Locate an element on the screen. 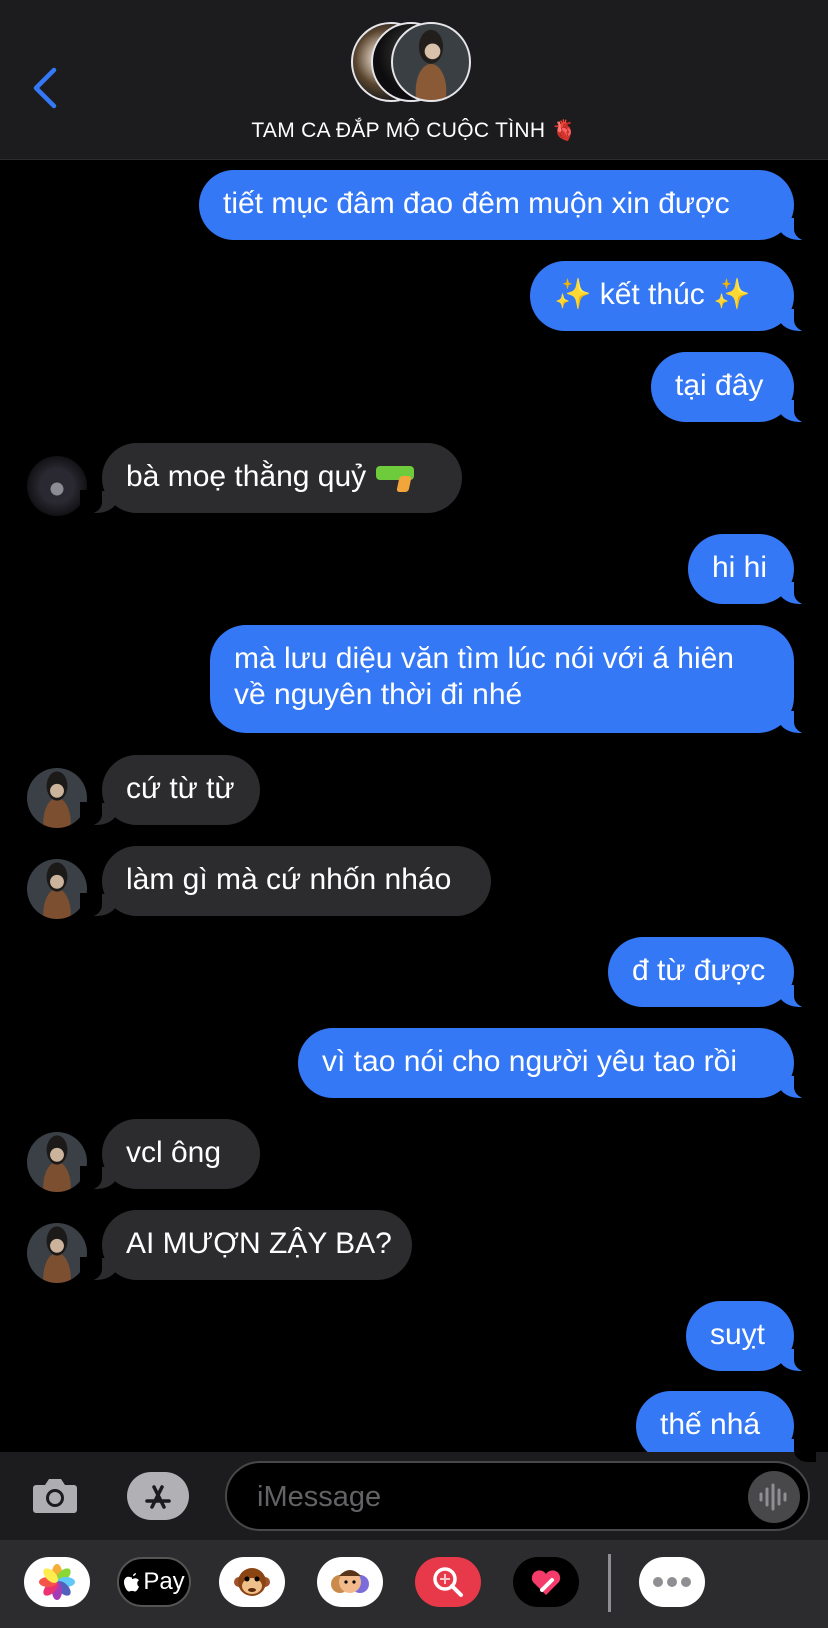 The height and width of the screenshot is (1628, 828). photos-icon is located at coordinates (57, 1582).